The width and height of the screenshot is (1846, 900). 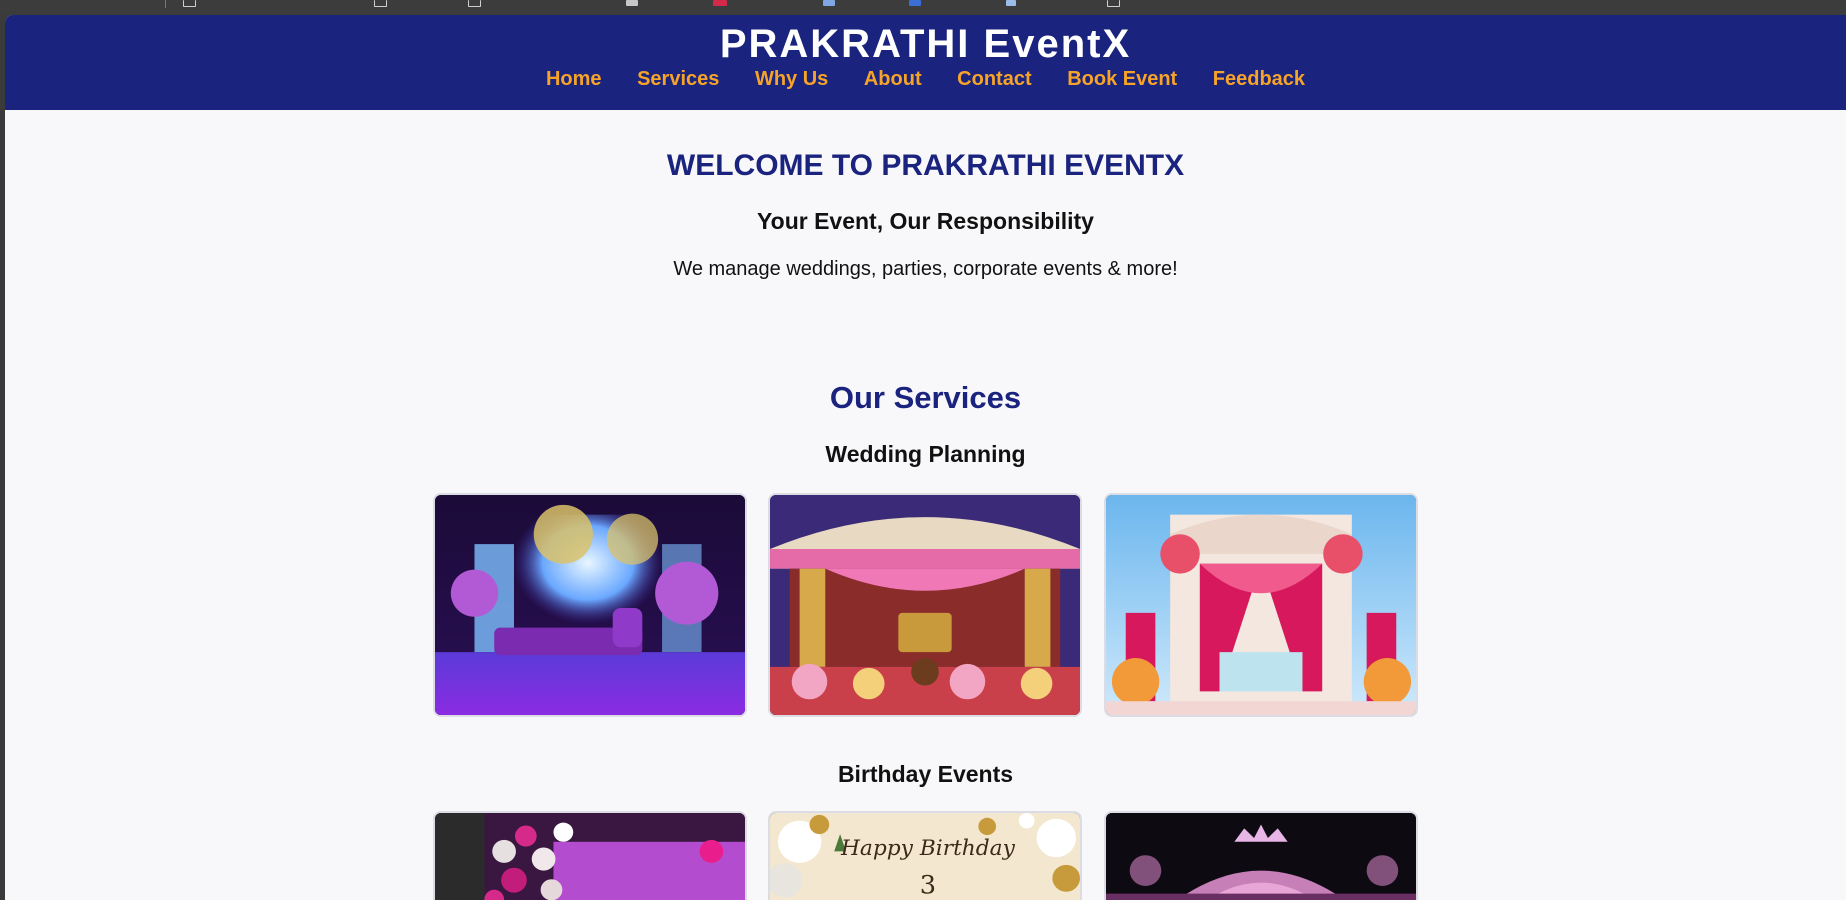 What do you see at coordinates (678, 79) in the screenshot?
I see `nav-services-link: Services` at bounding box center [678, 79].